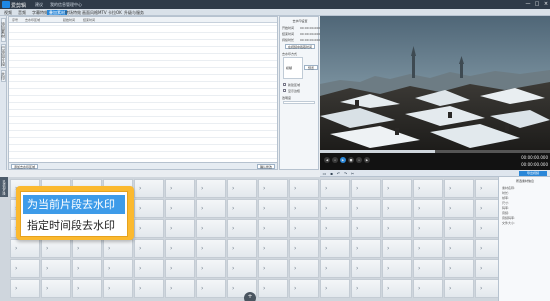 Image resolution: width=550 pixels, height=301 pixels. I want to click on cut-icon: ✂, so click(352, 173).